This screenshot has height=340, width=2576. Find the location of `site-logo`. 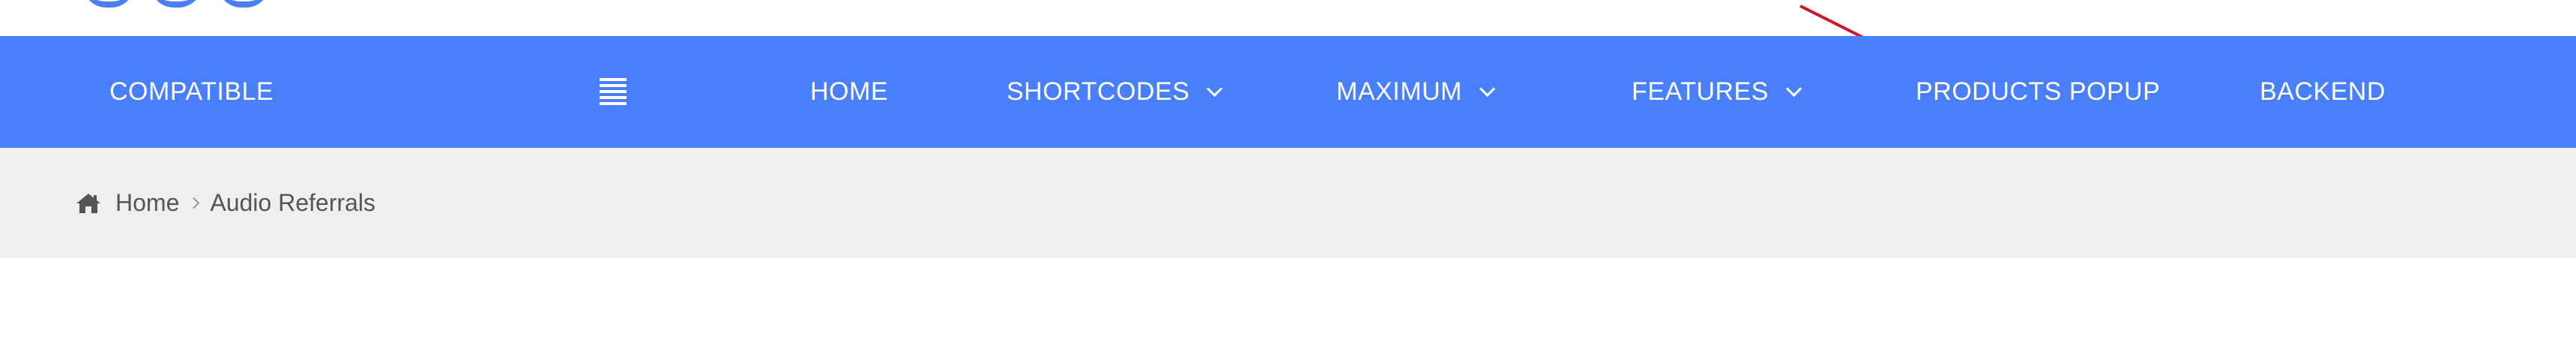

site-logo is located at coordinates (239, 4).